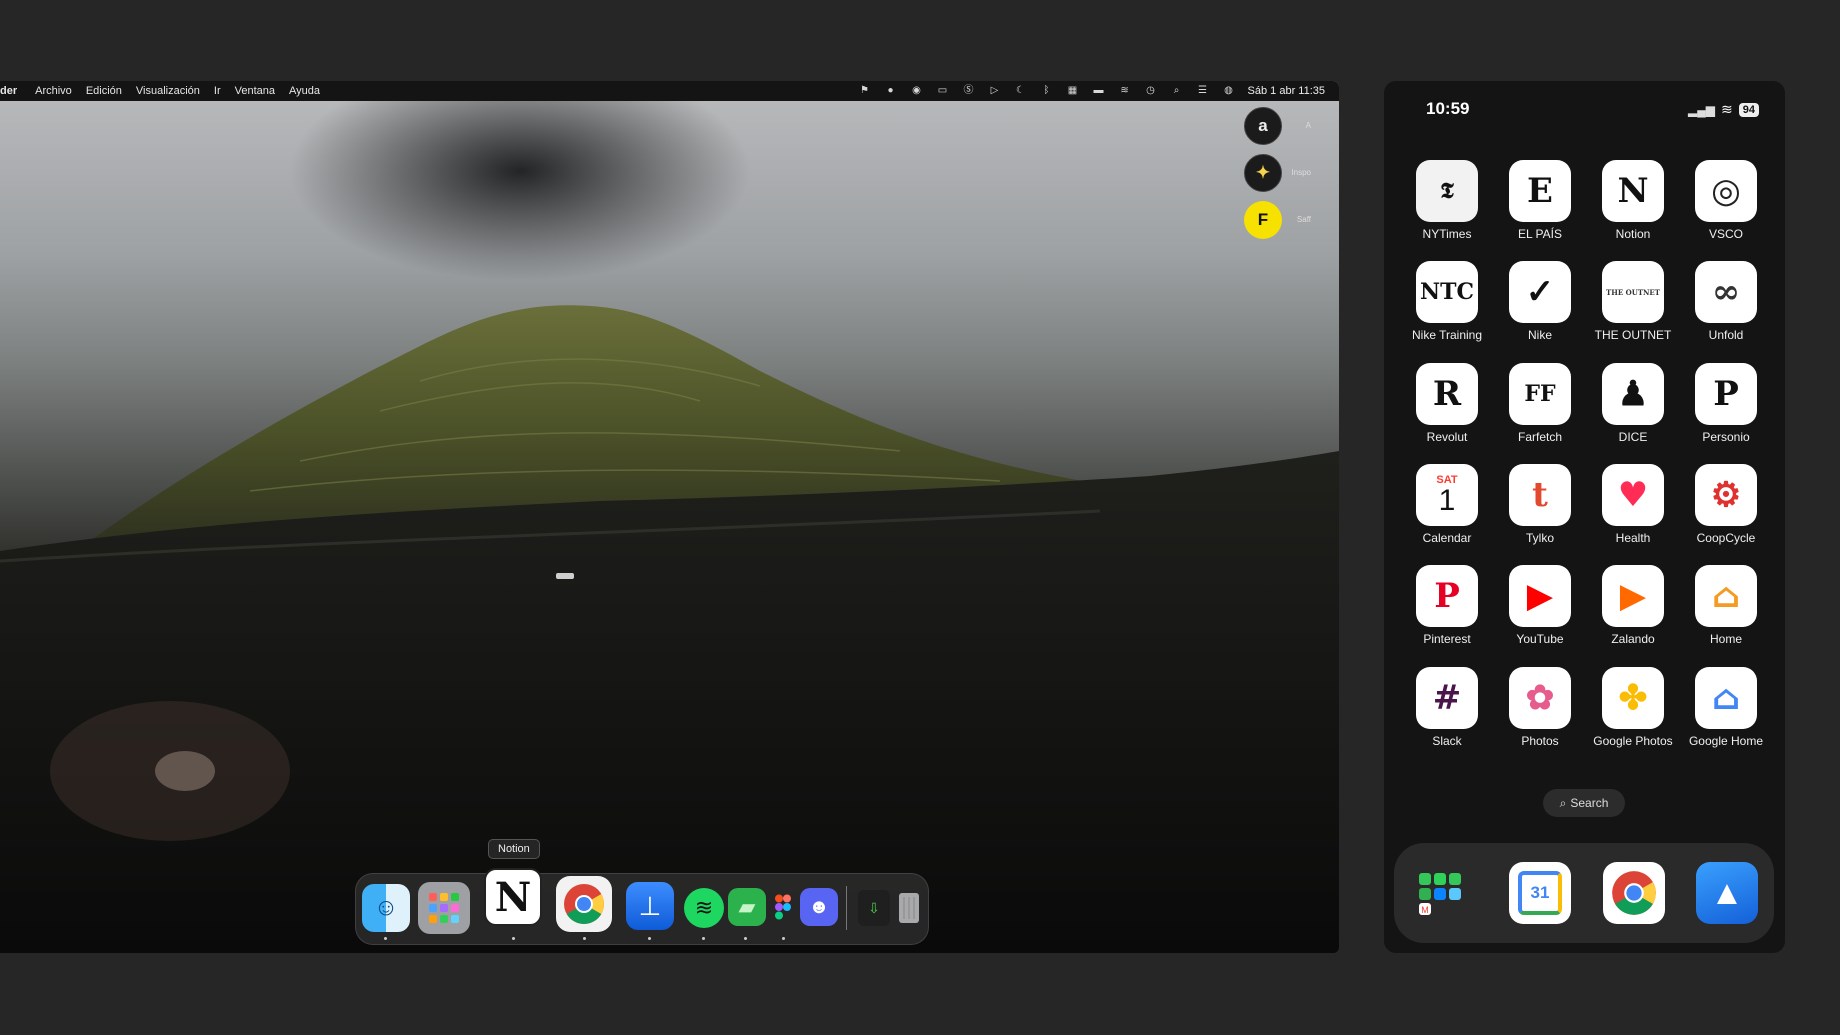 The height and width of the screenshot is (1035, 1840). I want to click on the-outnet-icon: THE OUTNET, so click(1633, 292).